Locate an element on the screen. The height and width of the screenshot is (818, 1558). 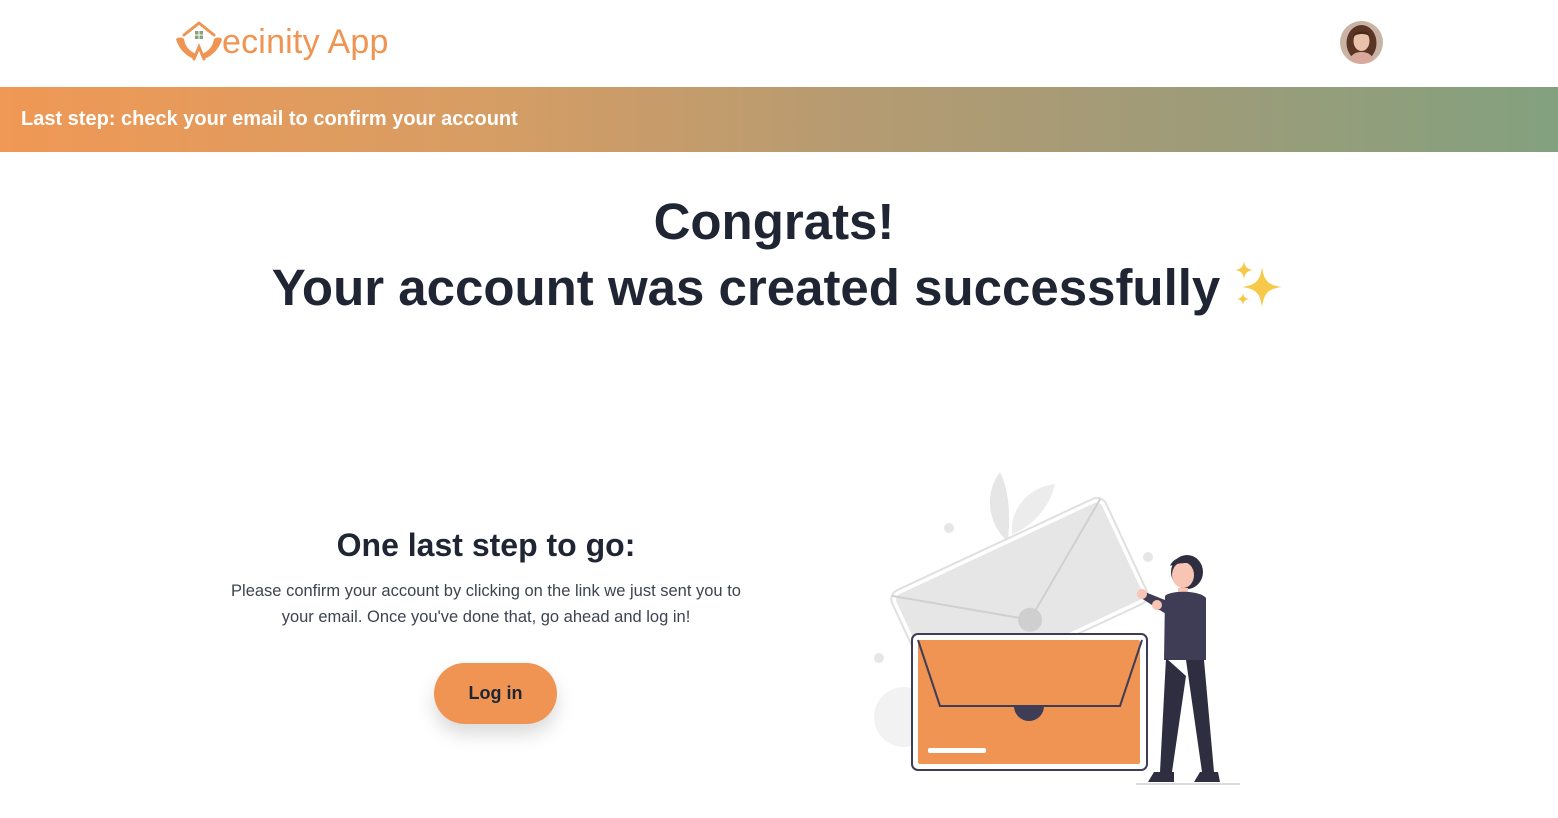
sparkles-icon is located at coordinates (1259, 292).